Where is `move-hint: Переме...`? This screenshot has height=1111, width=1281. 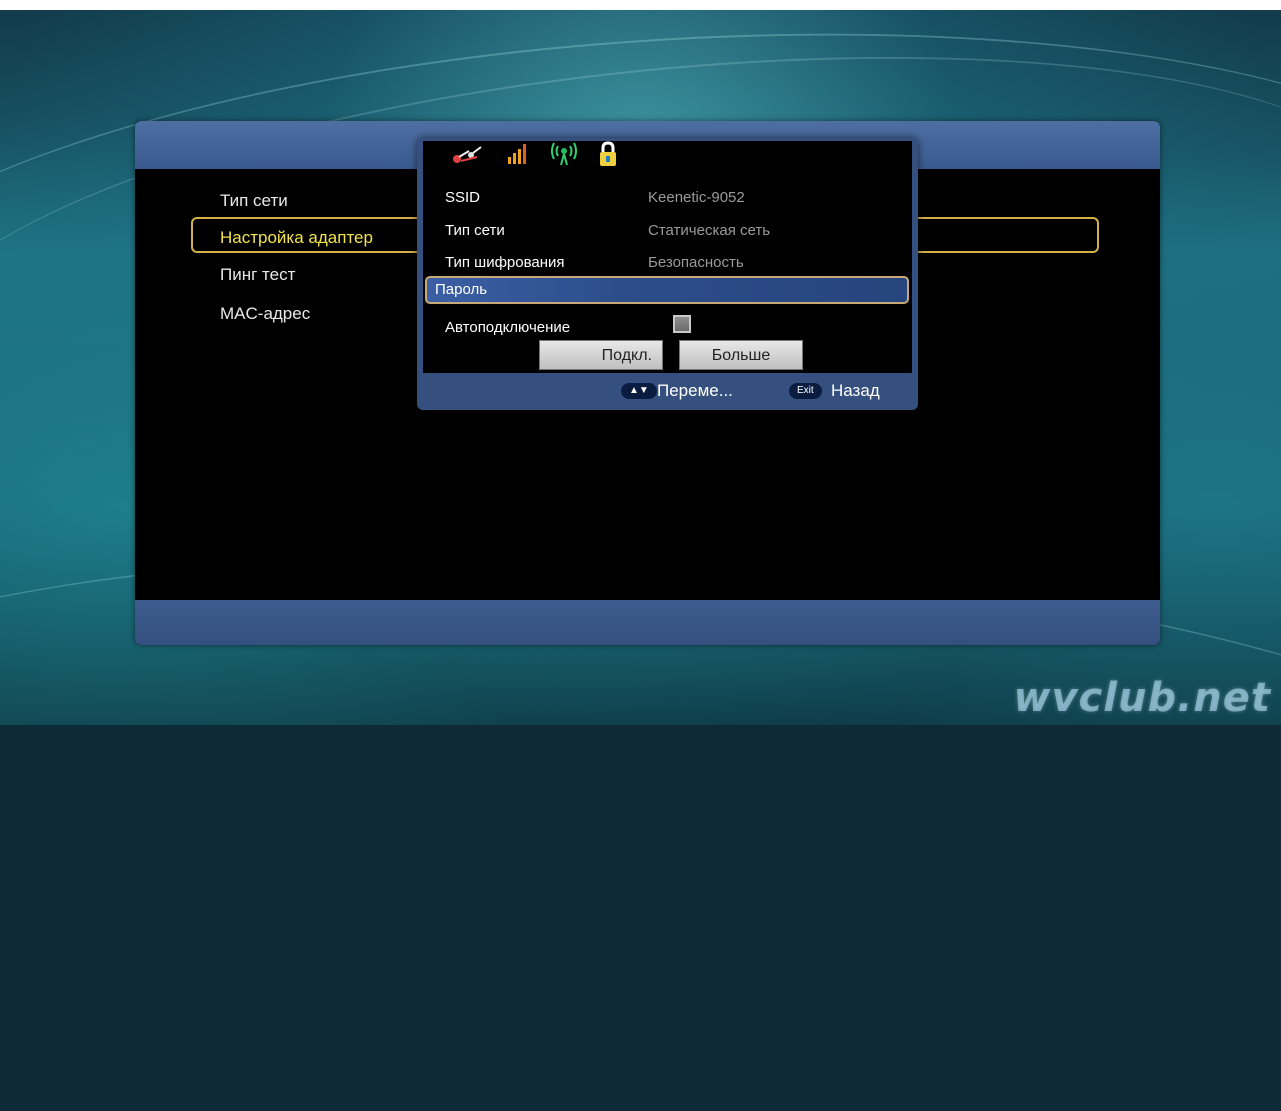
move-hint: Переме... is located at coordinates (695, 390).